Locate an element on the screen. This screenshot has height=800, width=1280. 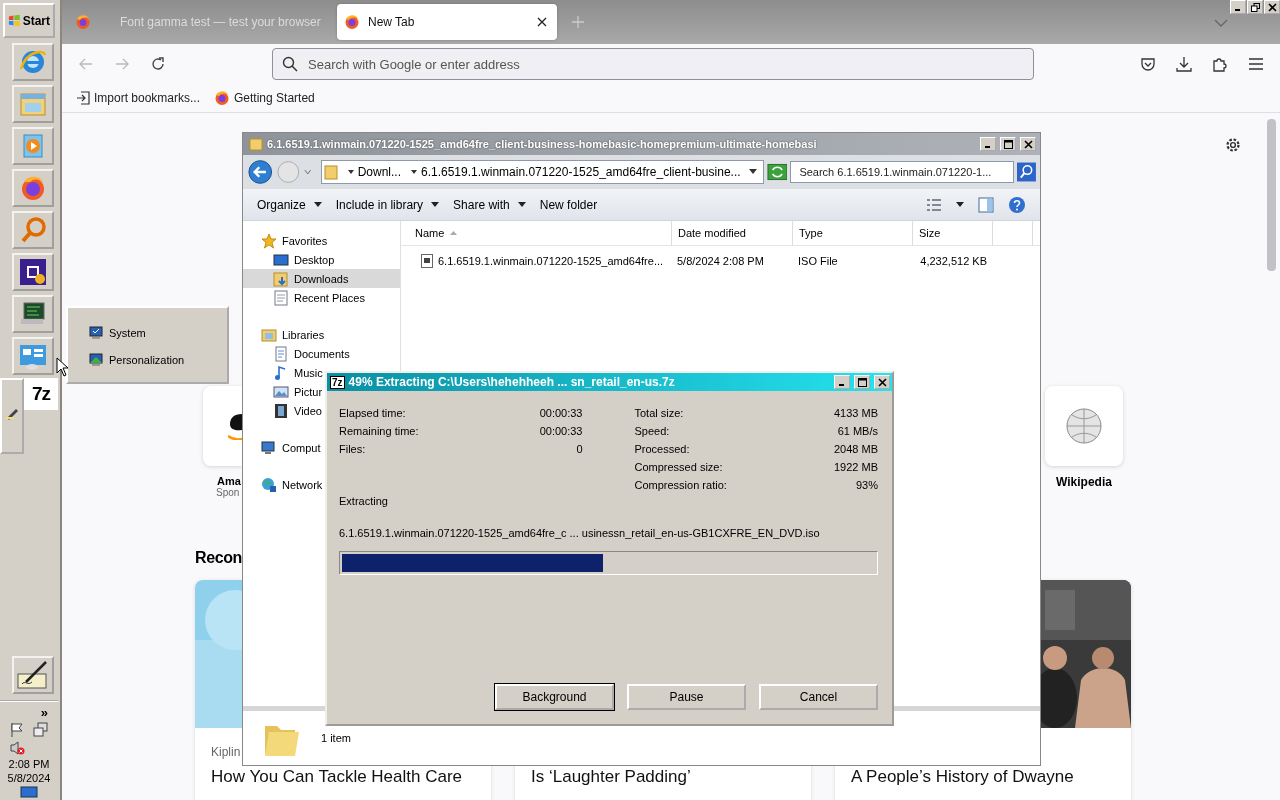
file-row: 6.1.6519.1.winmain.071220-1525_amd64fre... 5/8/2024 2:08 PM ISO File 4,232,512 KB is located at coordinates (720, 261).